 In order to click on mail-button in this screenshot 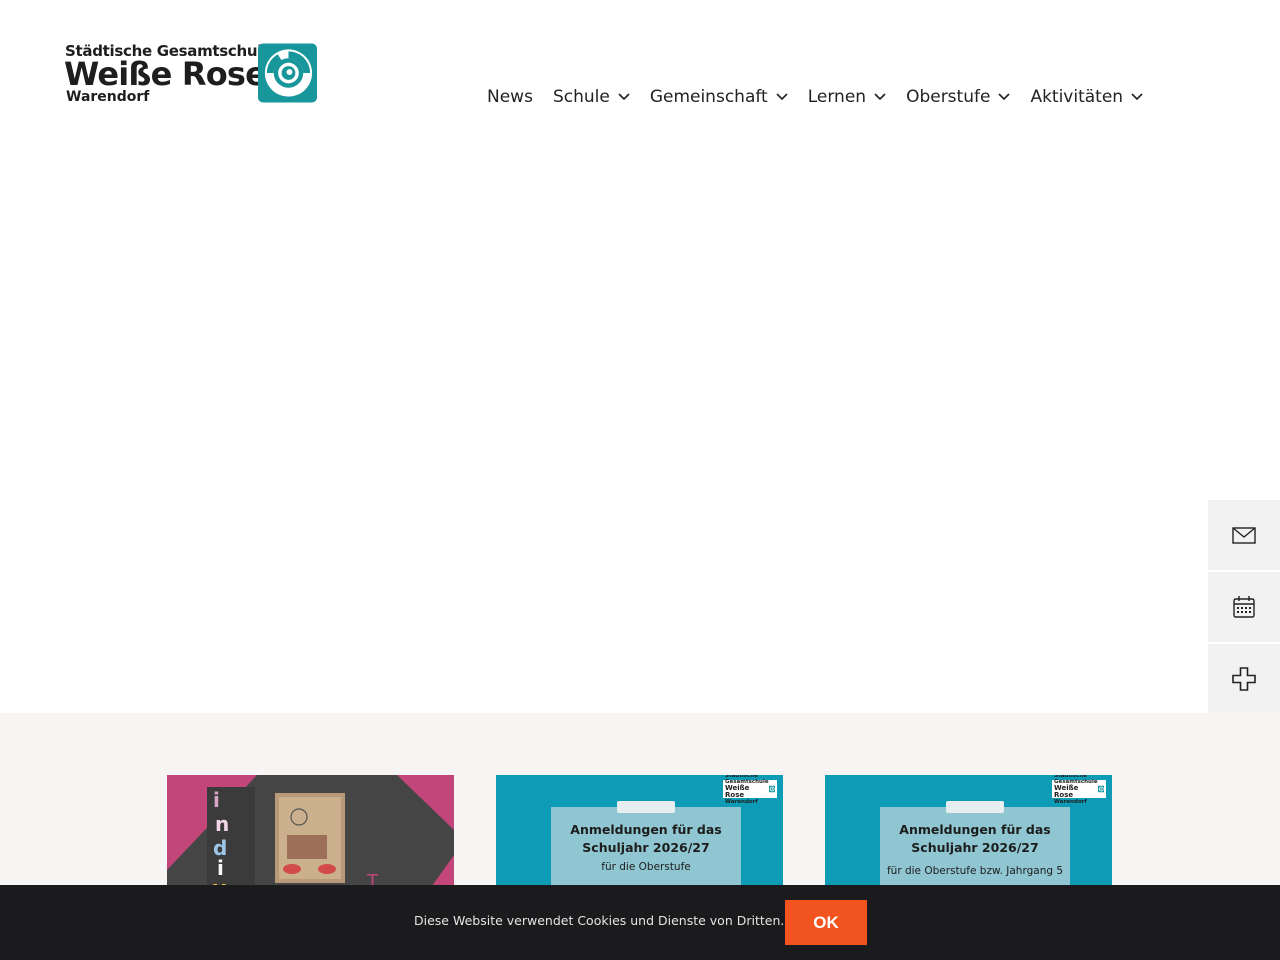, I will do `click(1244, 535)`.